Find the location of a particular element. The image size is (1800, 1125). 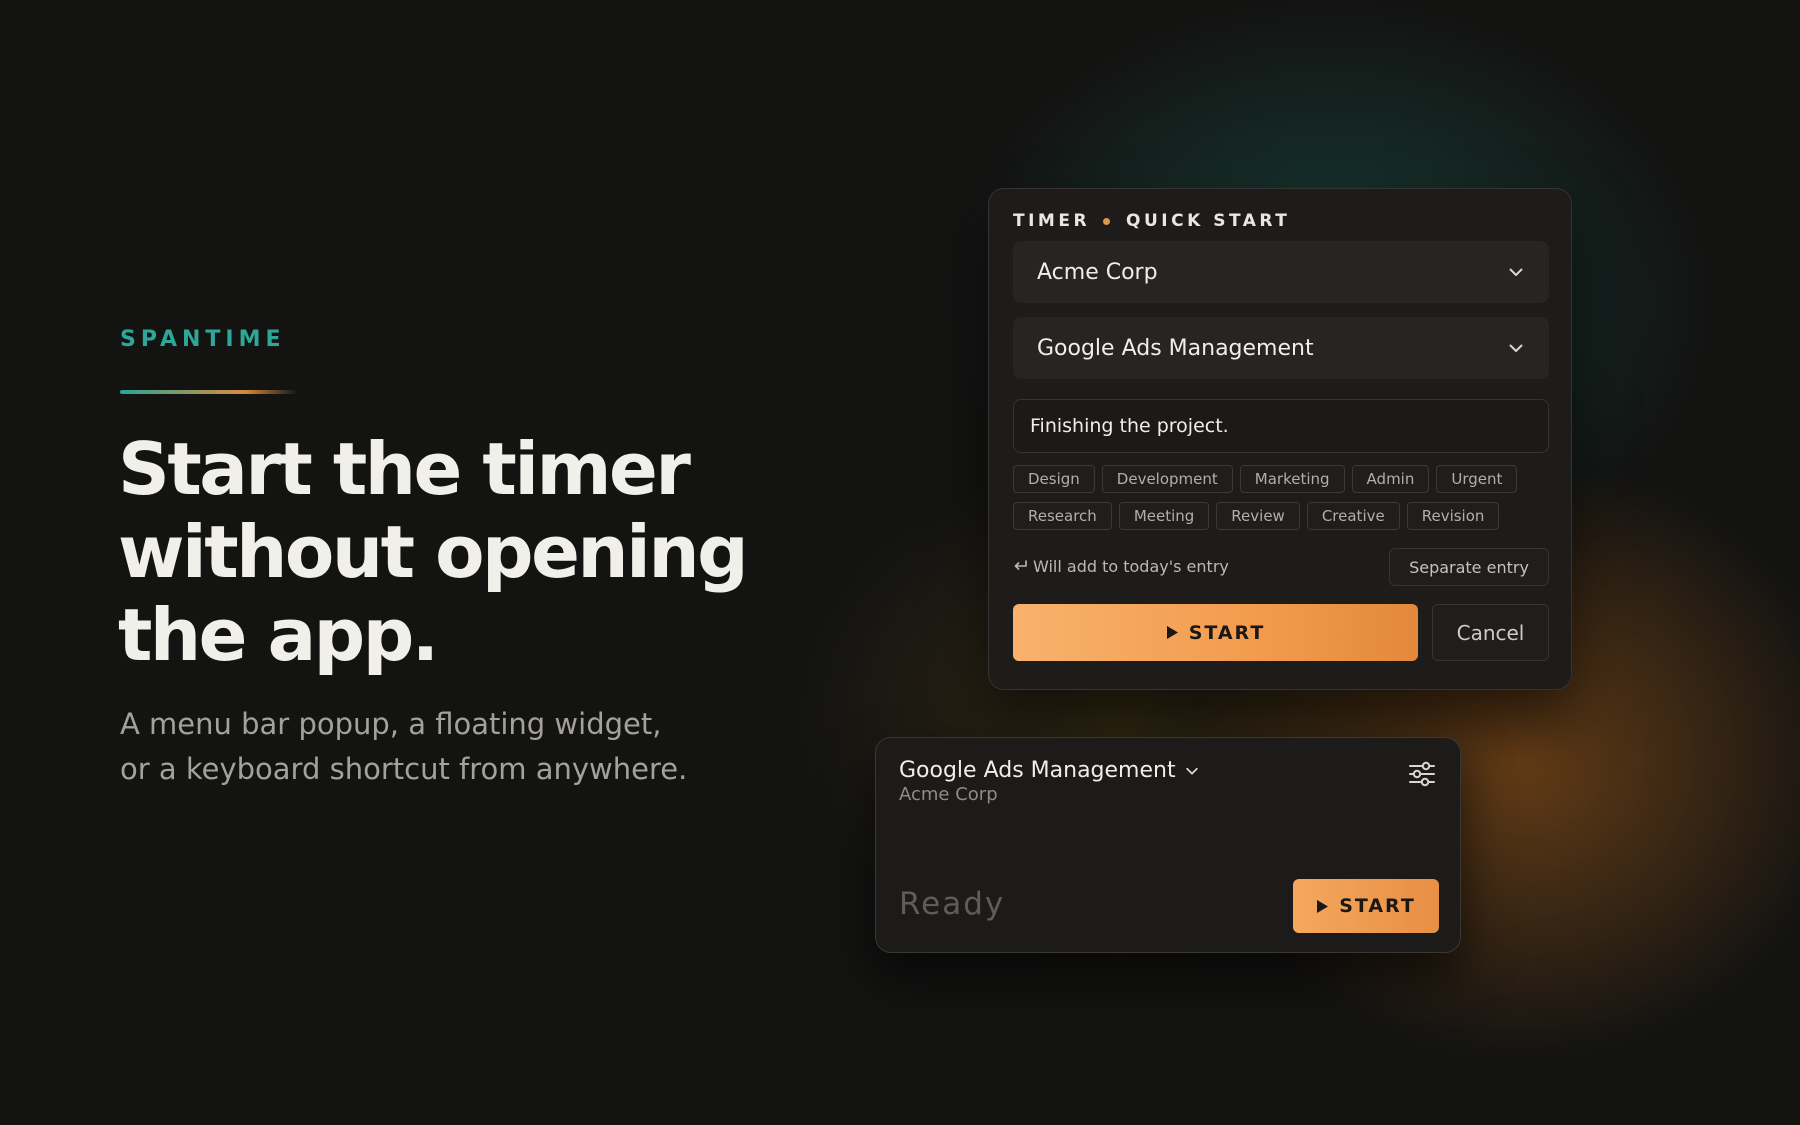

tag-research: Research is located at coordinates (1062, 516).